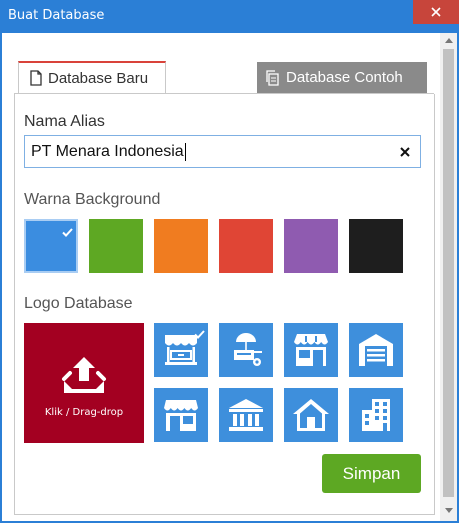 This screenshot has height=523, width=459. I want to click on food-cart-icon, so click(246, 350).